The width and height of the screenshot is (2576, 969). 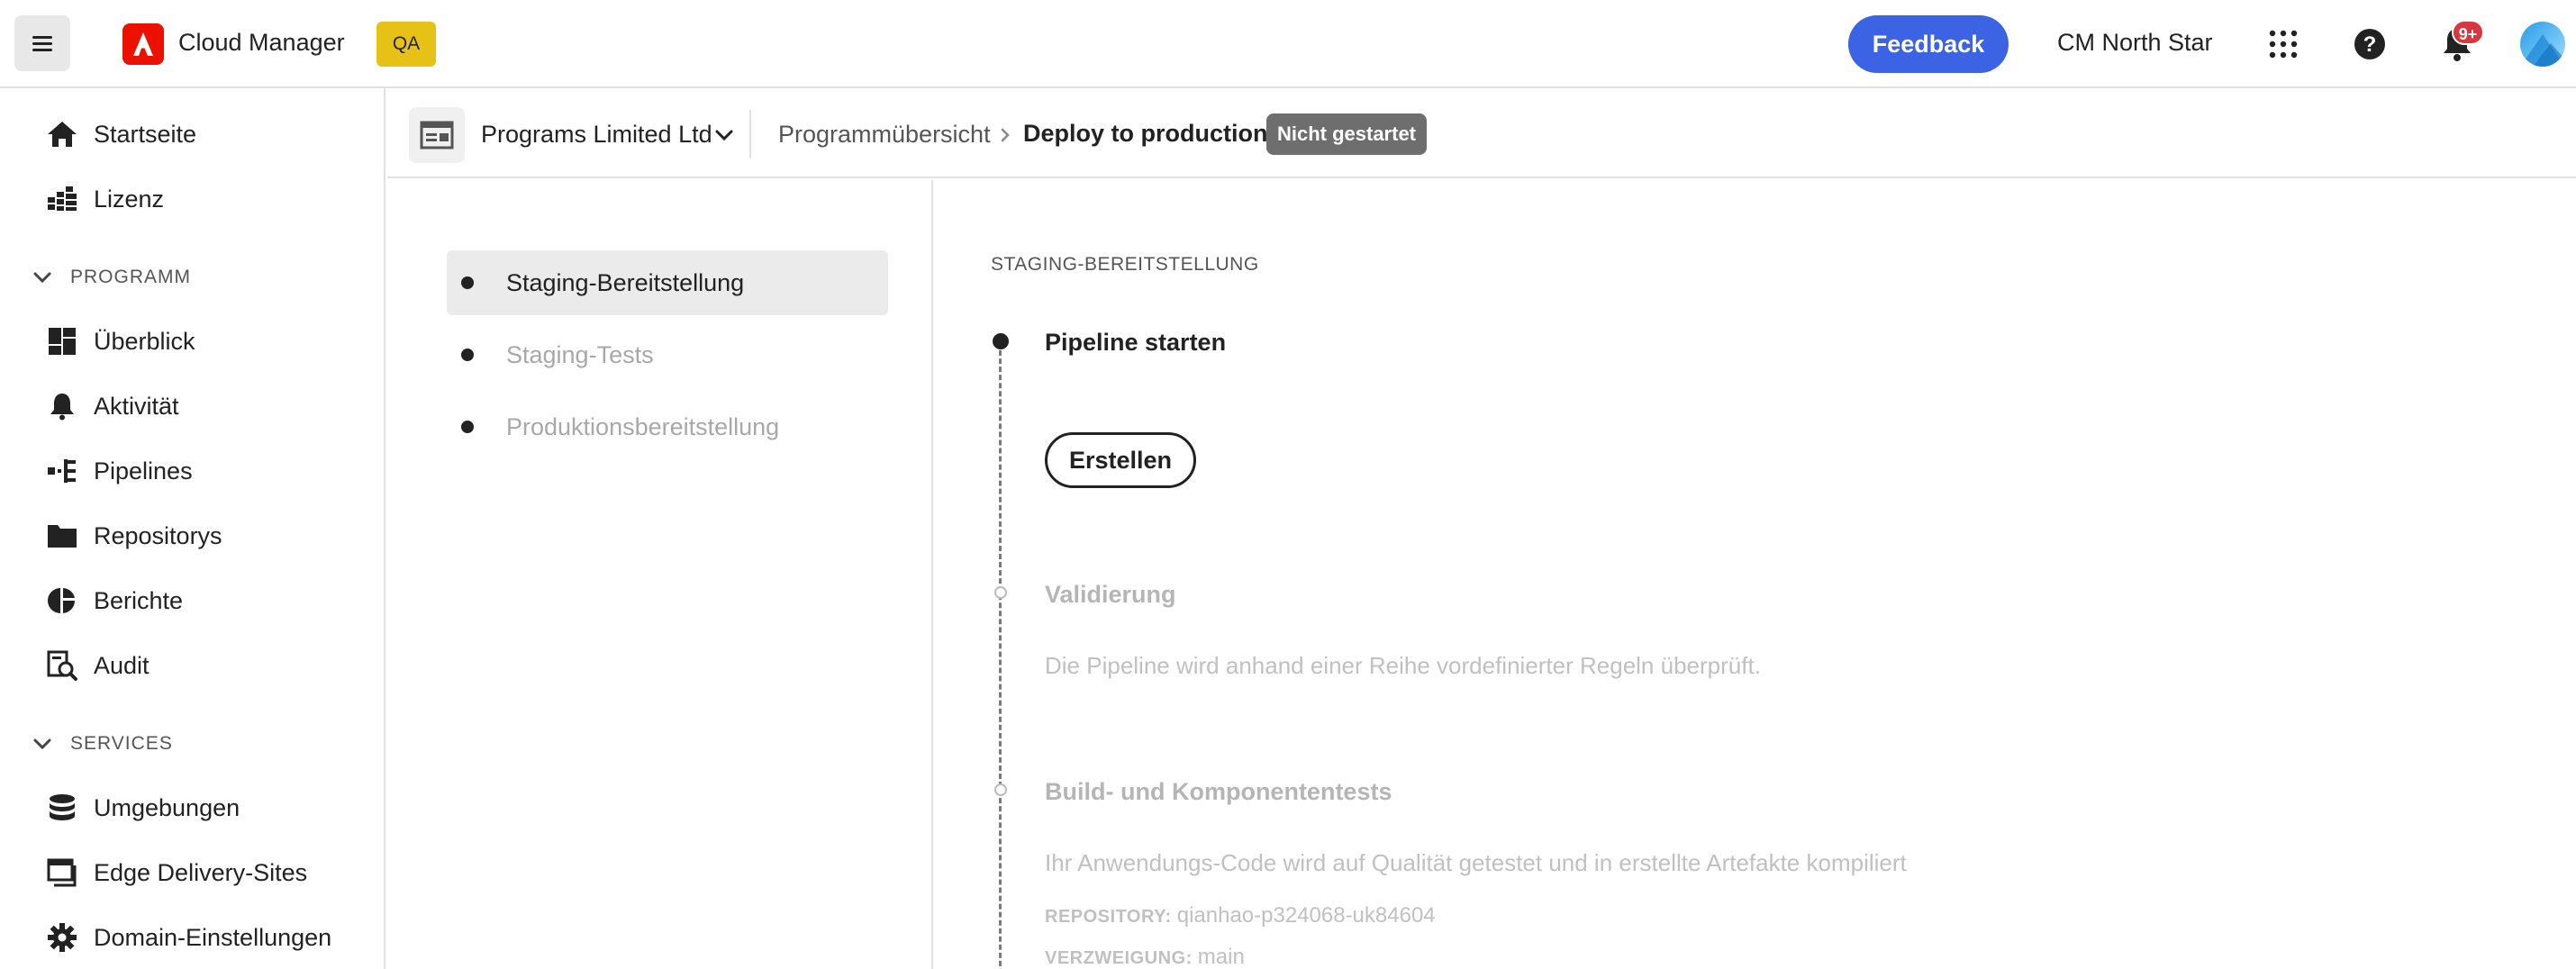 I want to click on sidebar-item-label: Berichte, so click(x=139, y=600).